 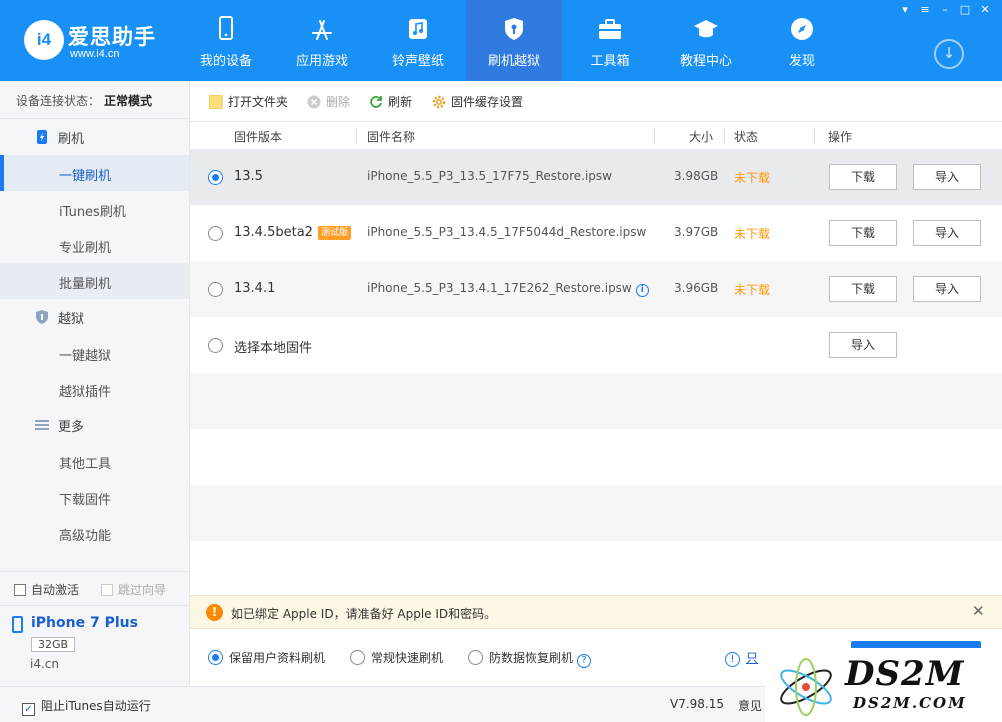 What do you see at coordinates (925, 10) in the screenshot?
I see `menu-icon: ≡` at bounding box center [925, 10].